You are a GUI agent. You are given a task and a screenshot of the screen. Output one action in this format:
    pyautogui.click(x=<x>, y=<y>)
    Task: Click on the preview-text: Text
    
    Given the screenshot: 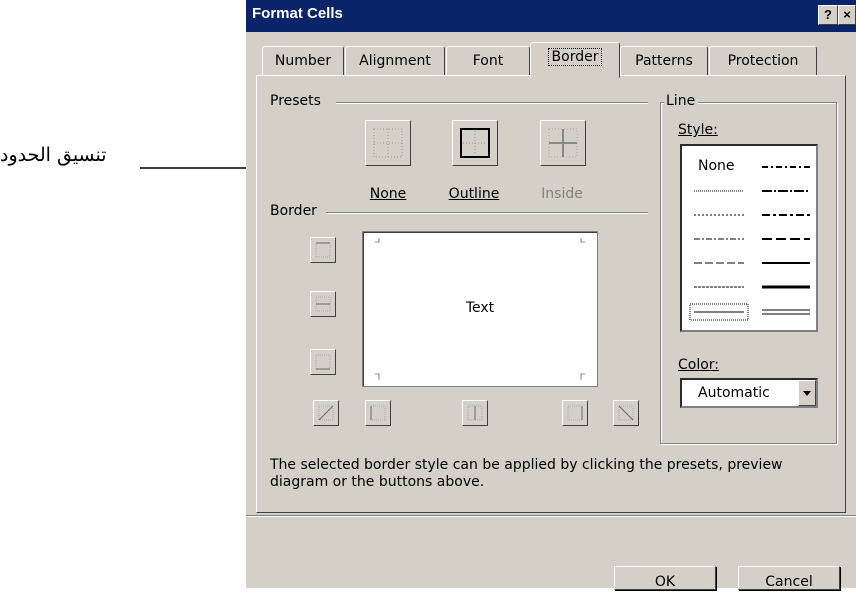 What is the action you would take?
    pyautogui.click(x=480, y=308)
    